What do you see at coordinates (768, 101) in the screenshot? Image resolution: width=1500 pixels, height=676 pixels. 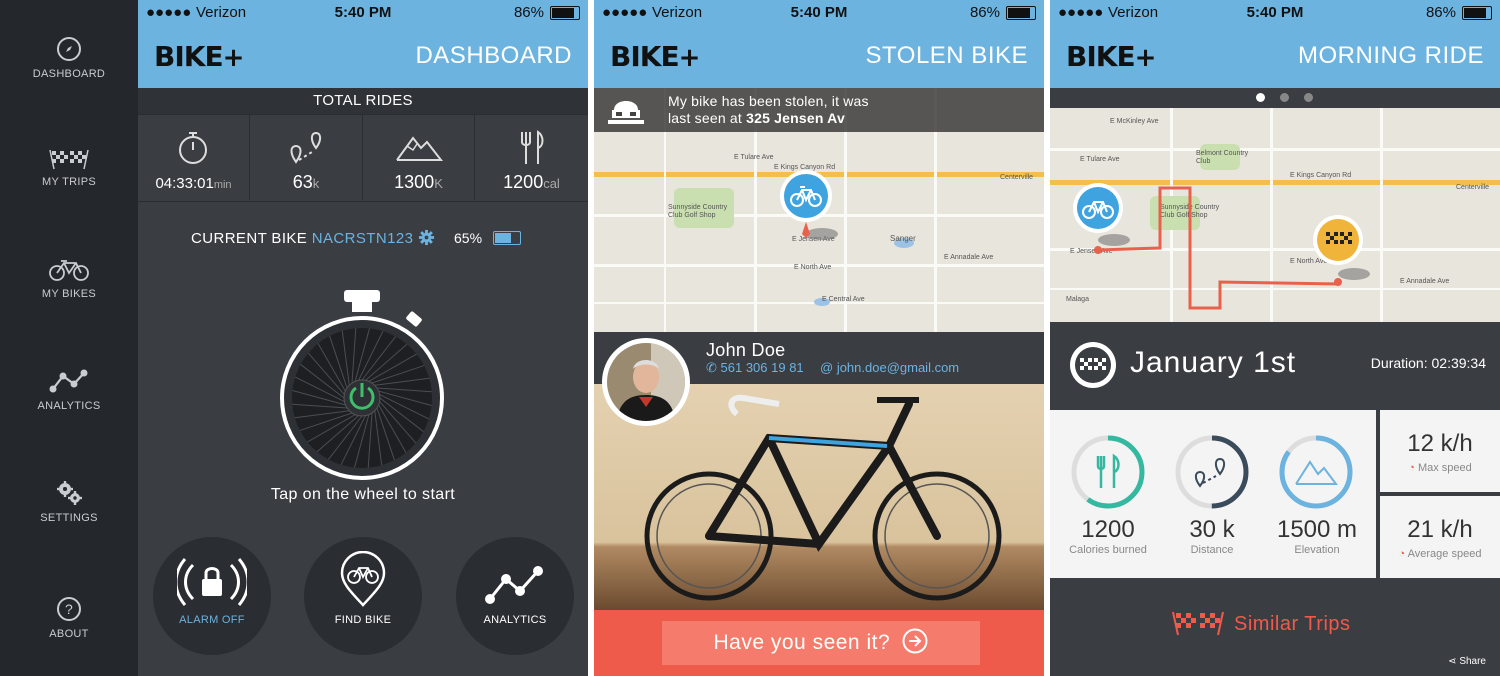 I see `stolen-message-line1: My bike has been stolen, it was` at bounding box center [768, 101].